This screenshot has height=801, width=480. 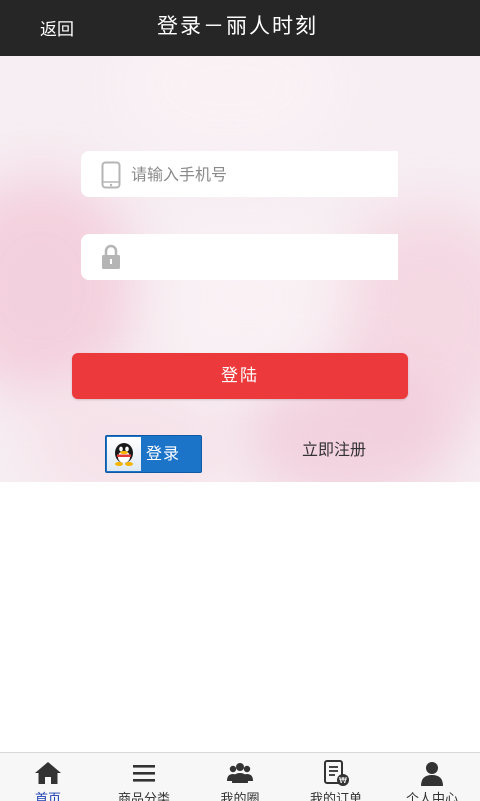 I want to click on tab-orders: ₩ 我的订单, so click(x=336, y=777).